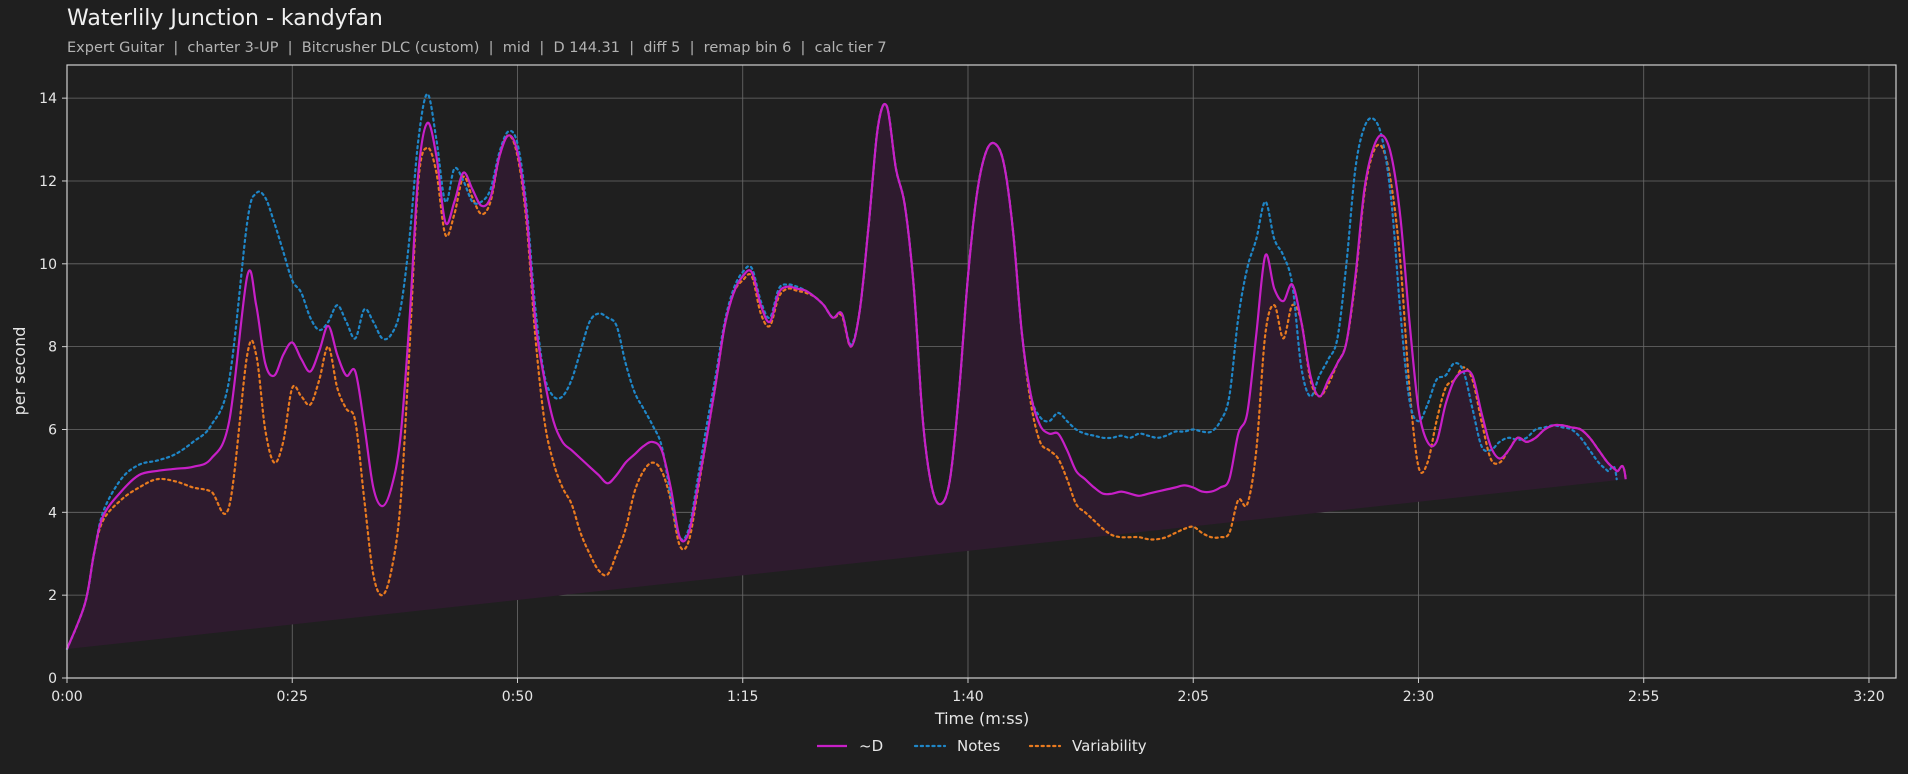 Image resolution: width=1908 pixels, height=774 pixels. I want to click on legend-label-2: Variability, so click(1109, 746).